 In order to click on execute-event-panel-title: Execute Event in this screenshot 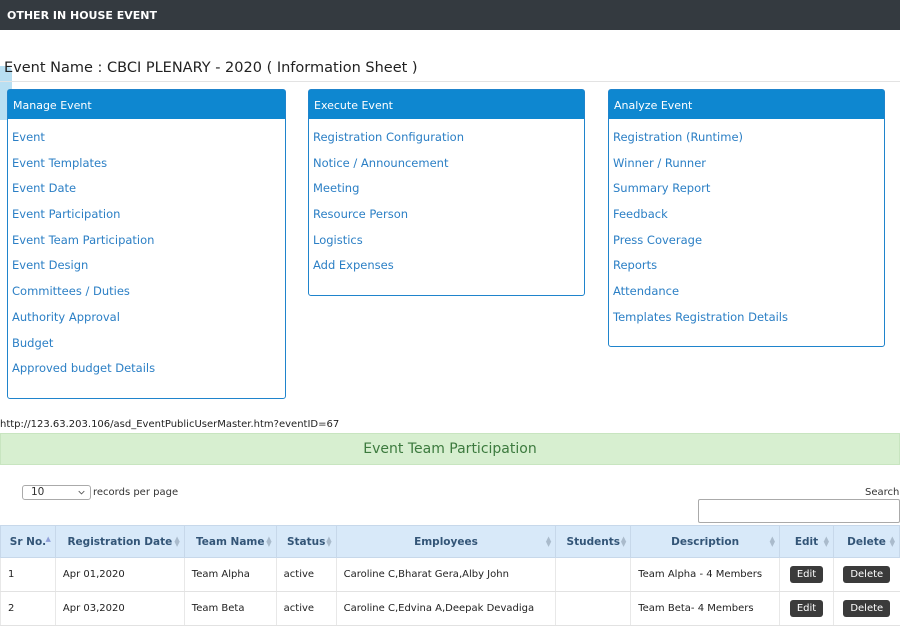, I will do `click(446, 104)`.